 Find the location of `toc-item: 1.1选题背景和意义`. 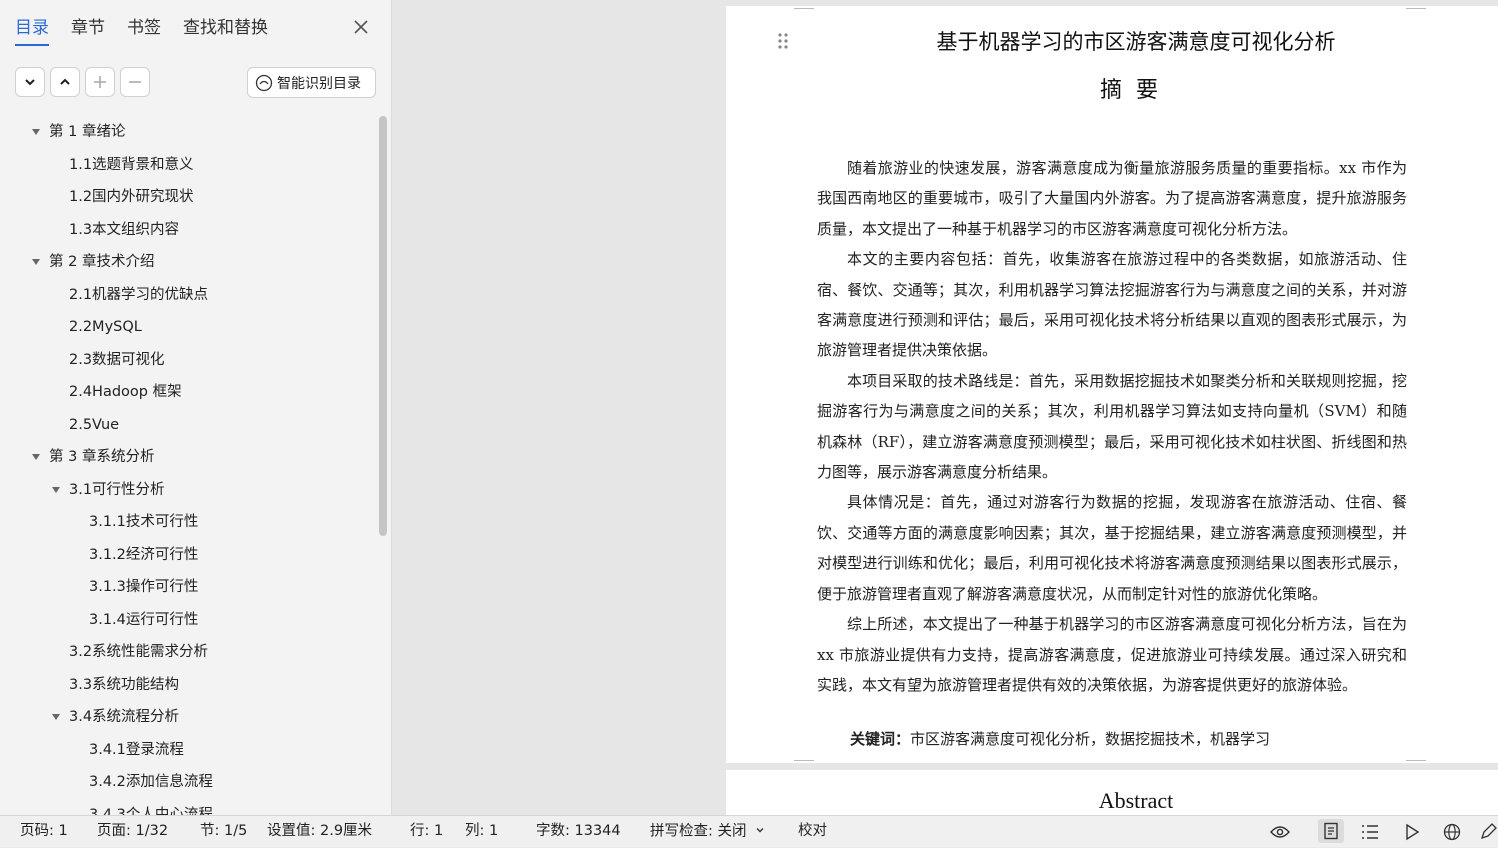

toc-item: 1.1选题背景和意义 is located at coordinates (131, 165).